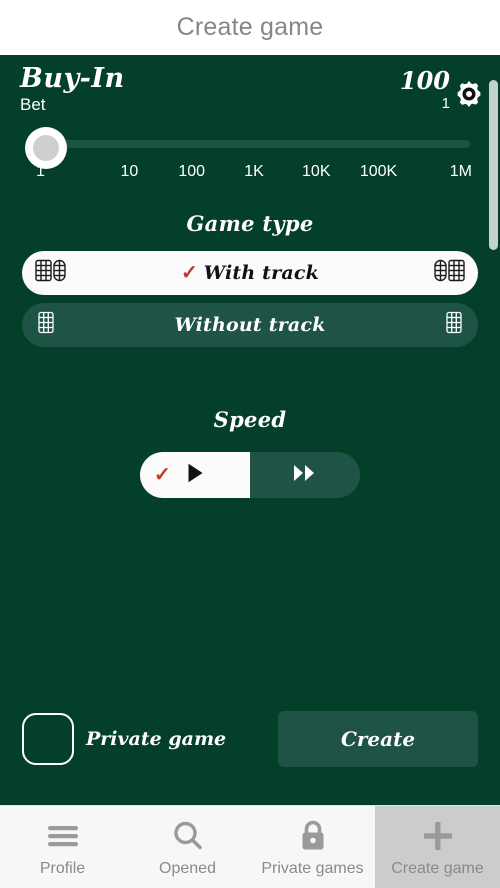  What do you see at coordinates (156, 739) in the screenshot?
I see `private-game-label: Private game` at bounding box center [156, 739].